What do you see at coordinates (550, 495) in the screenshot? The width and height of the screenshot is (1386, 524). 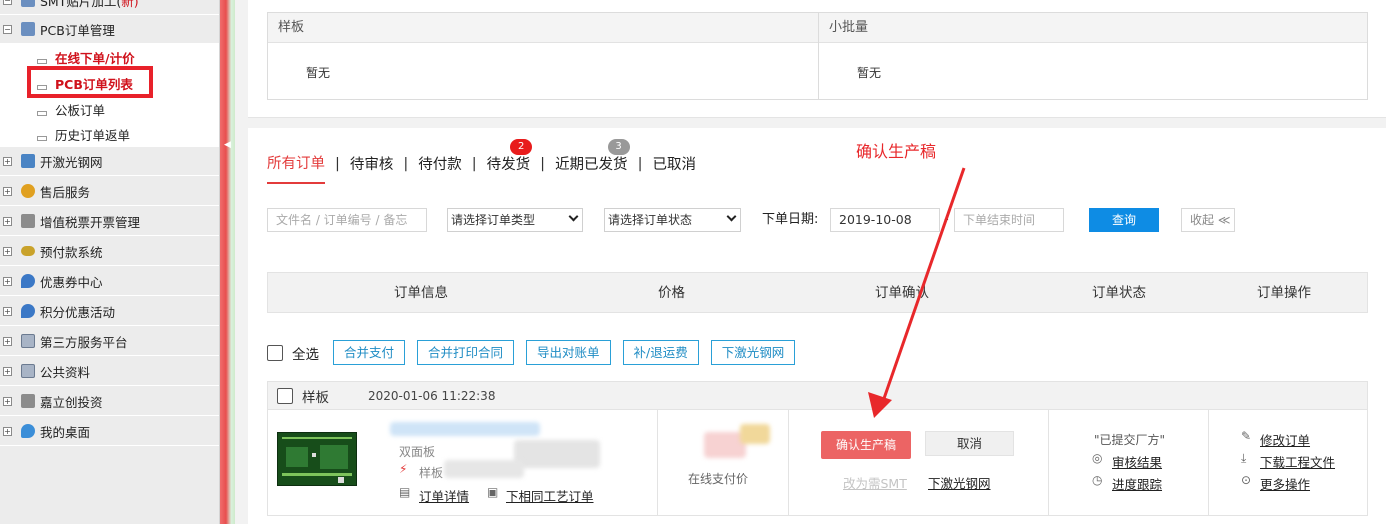 I see `same-process-order-link: 下相同工艺订单` at bounding box center [550, 495].